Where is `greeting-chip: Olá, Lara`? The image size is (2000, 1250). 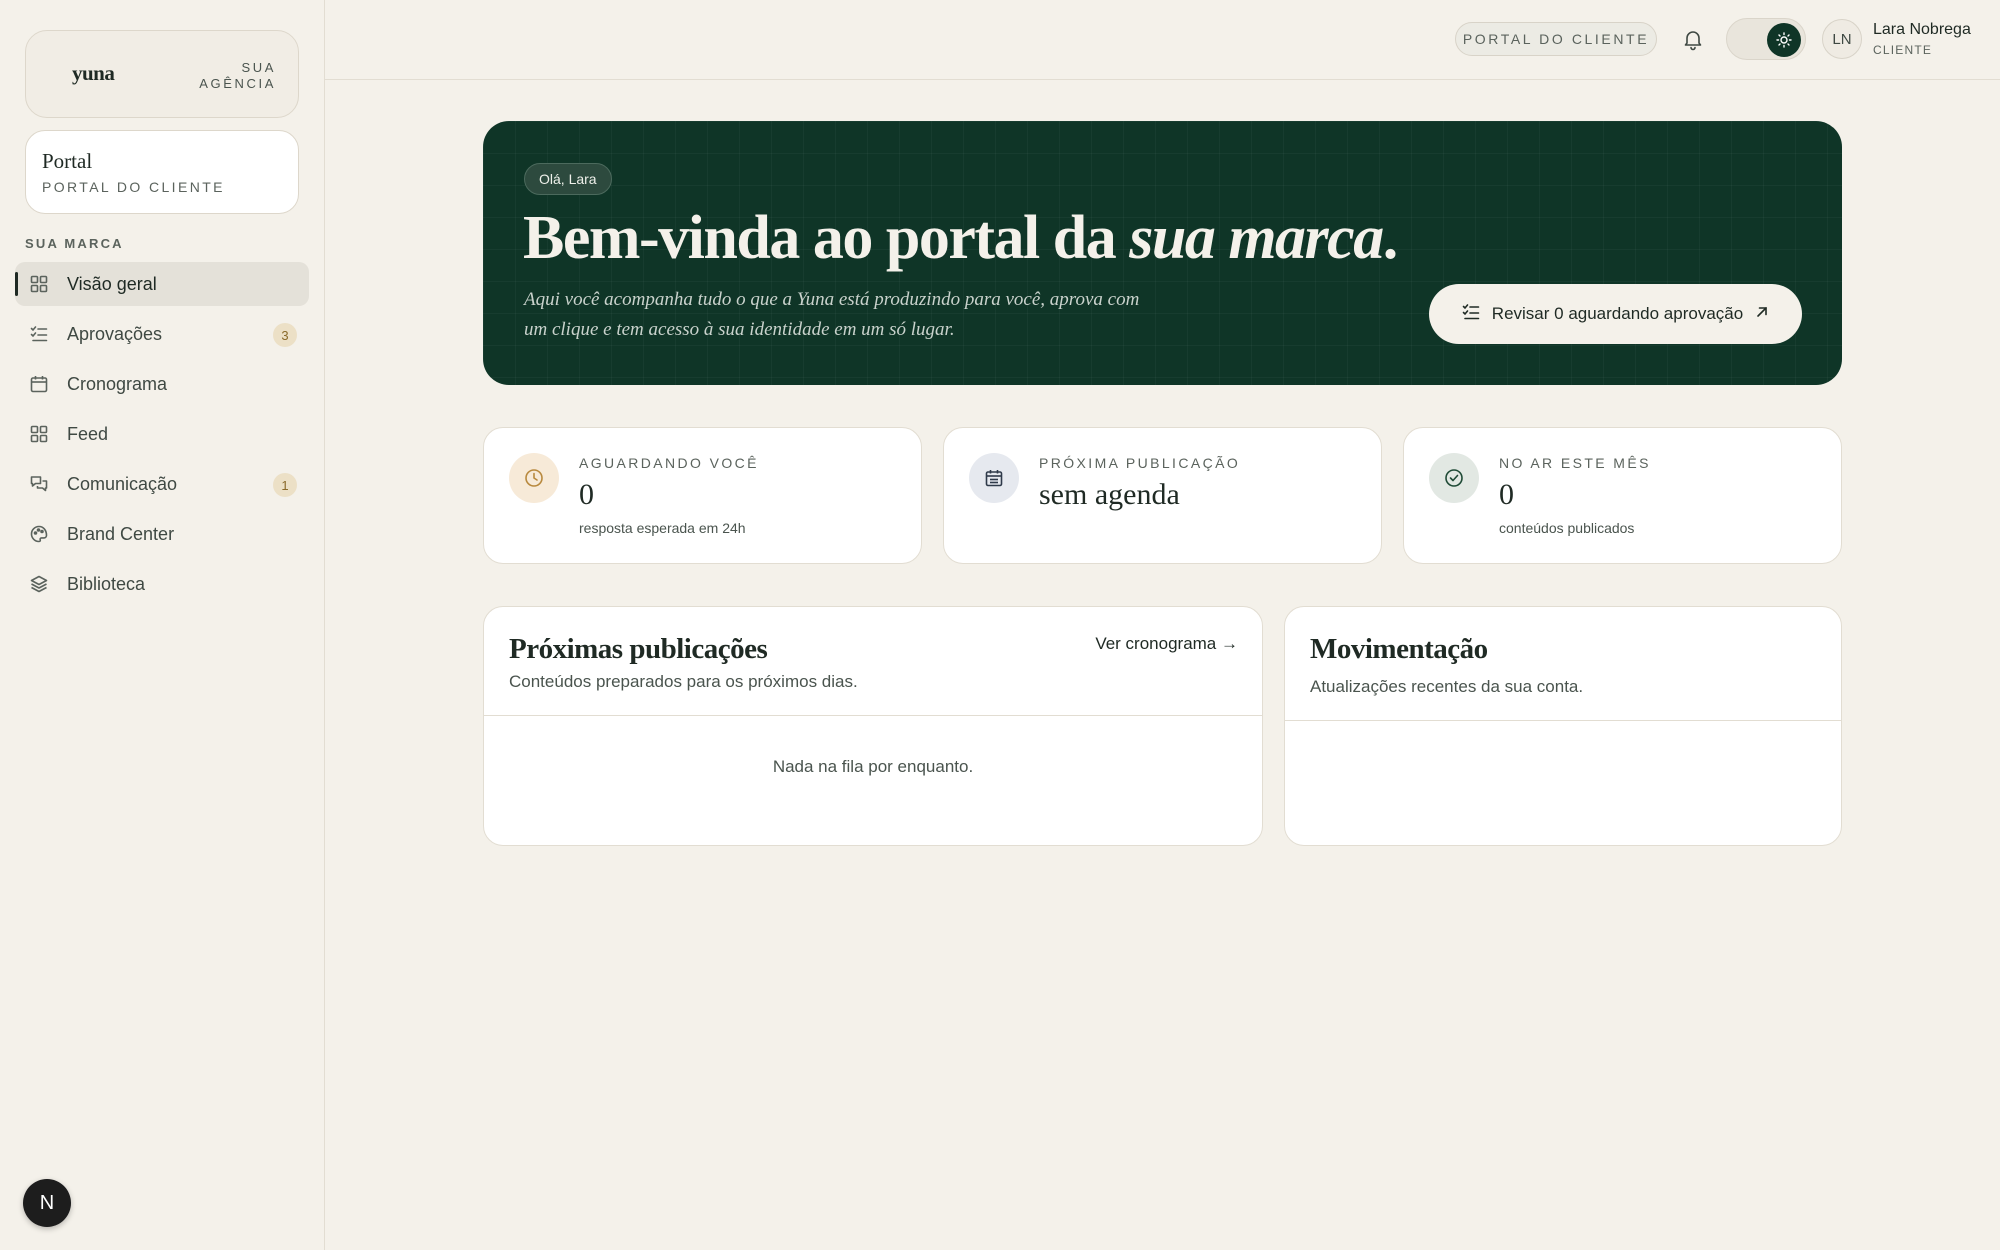 greeting-chip: Olá, Lara is located at coordinates (568, 179).